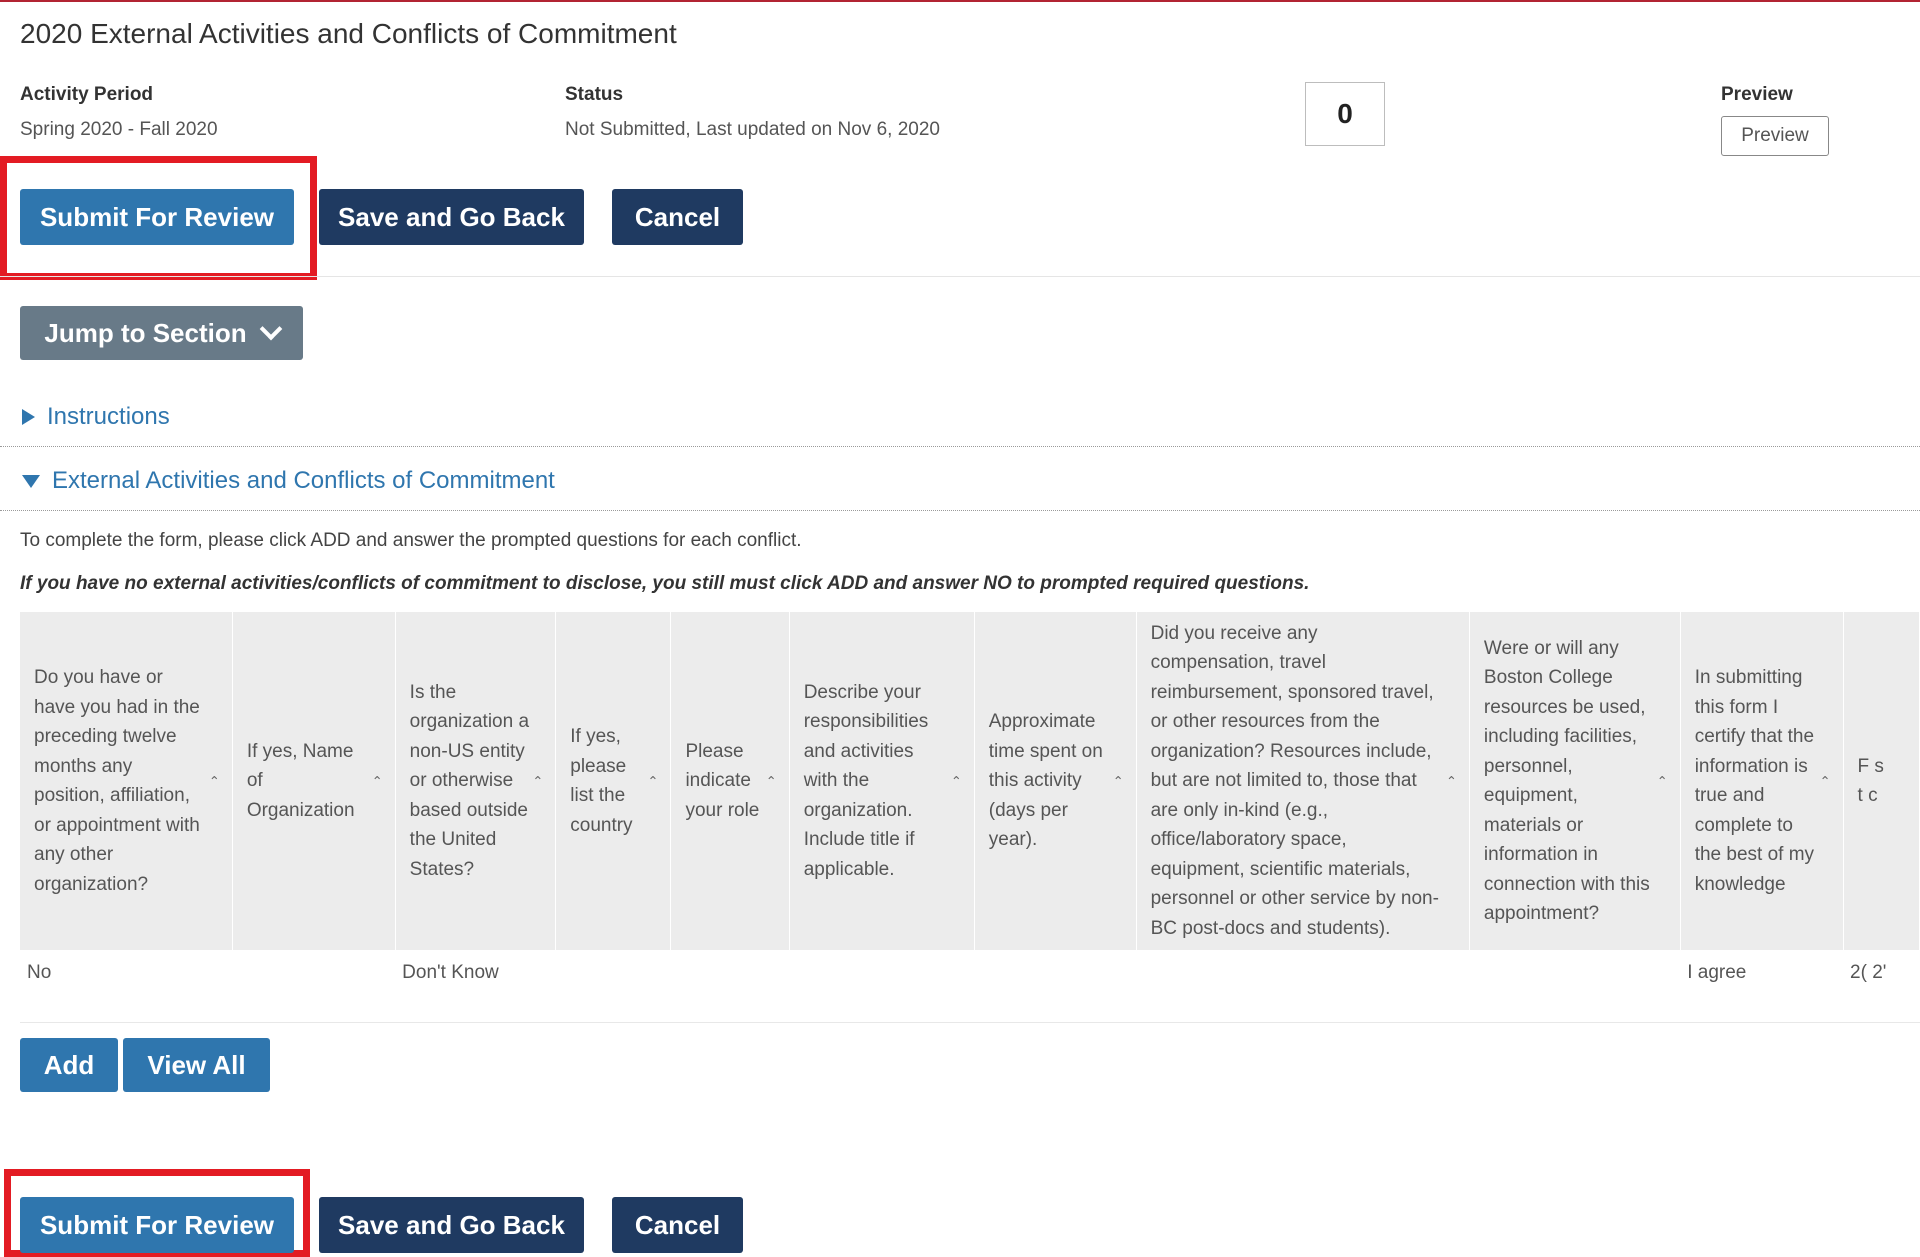 This screenshot has height=1257, width=1920. What do you see at coordinates (196, 1065) in the screenshot?
I see `view-all-button: View All` at bounding box center [196, 1065].